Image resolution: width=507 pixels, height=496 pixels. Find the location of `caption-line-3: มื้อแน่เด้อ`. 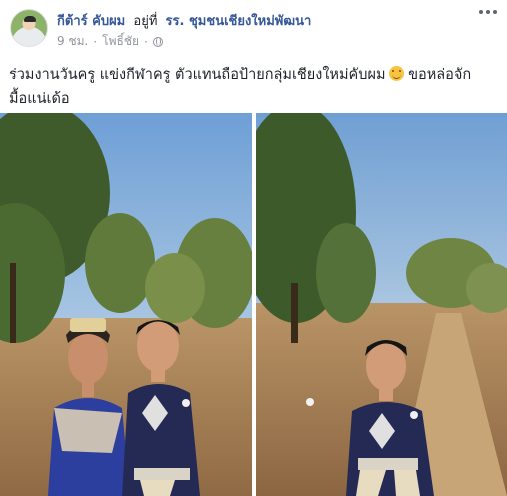

caption-line-3: มื้อแน่เด้อ is located at coordinates (39, 99).